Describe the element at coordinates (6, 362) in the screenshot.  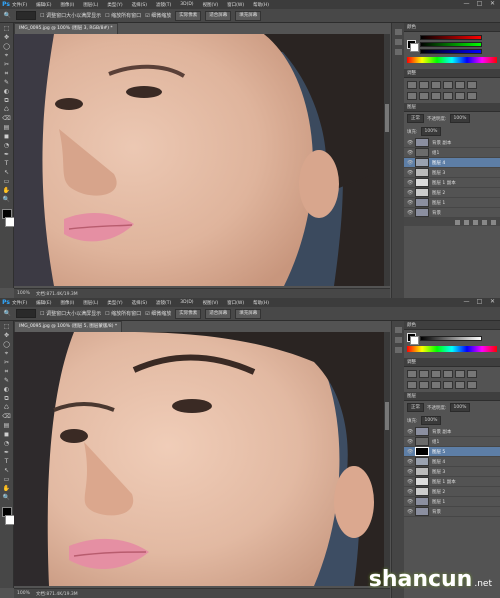
I see `crop-tool-icon: ✂` at that location.